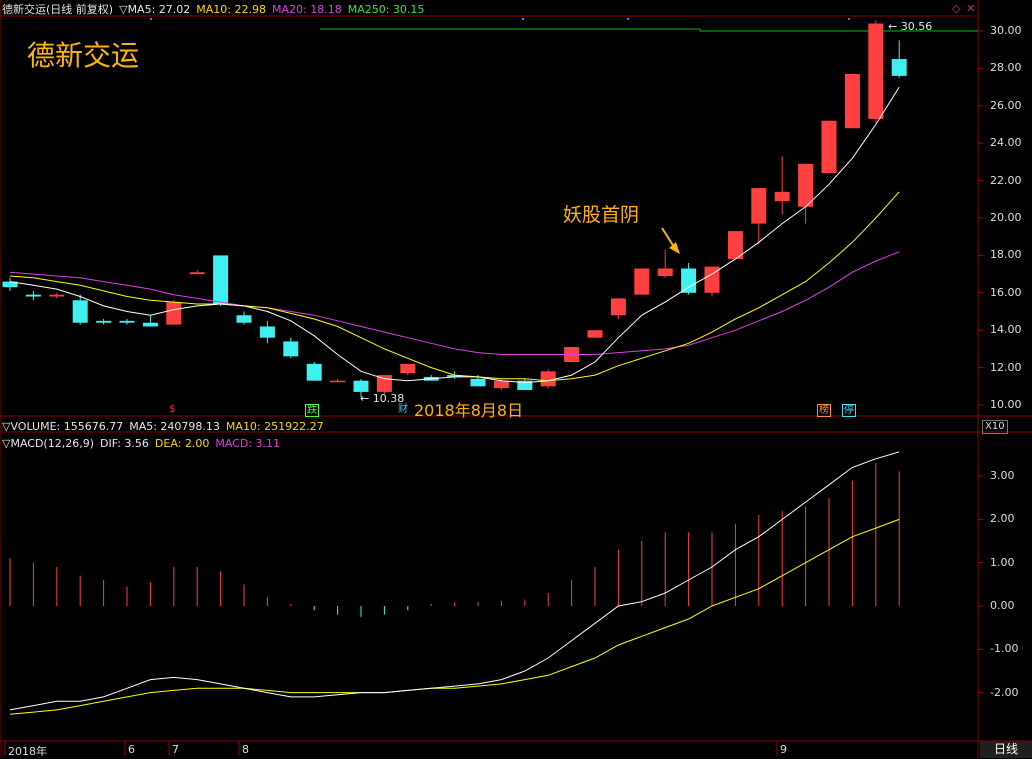 The image size is (1032, 759). Describe the element at coordinates (469, 410) in the screenshot. I see `date-annotation: 2018年8月8日` at that location.